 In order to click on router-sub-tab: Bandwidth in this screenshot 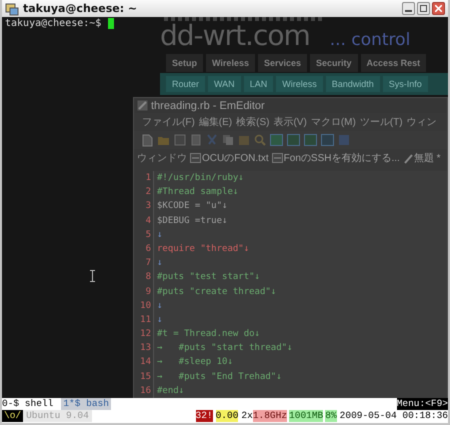, I will do `click(353, 84)`.